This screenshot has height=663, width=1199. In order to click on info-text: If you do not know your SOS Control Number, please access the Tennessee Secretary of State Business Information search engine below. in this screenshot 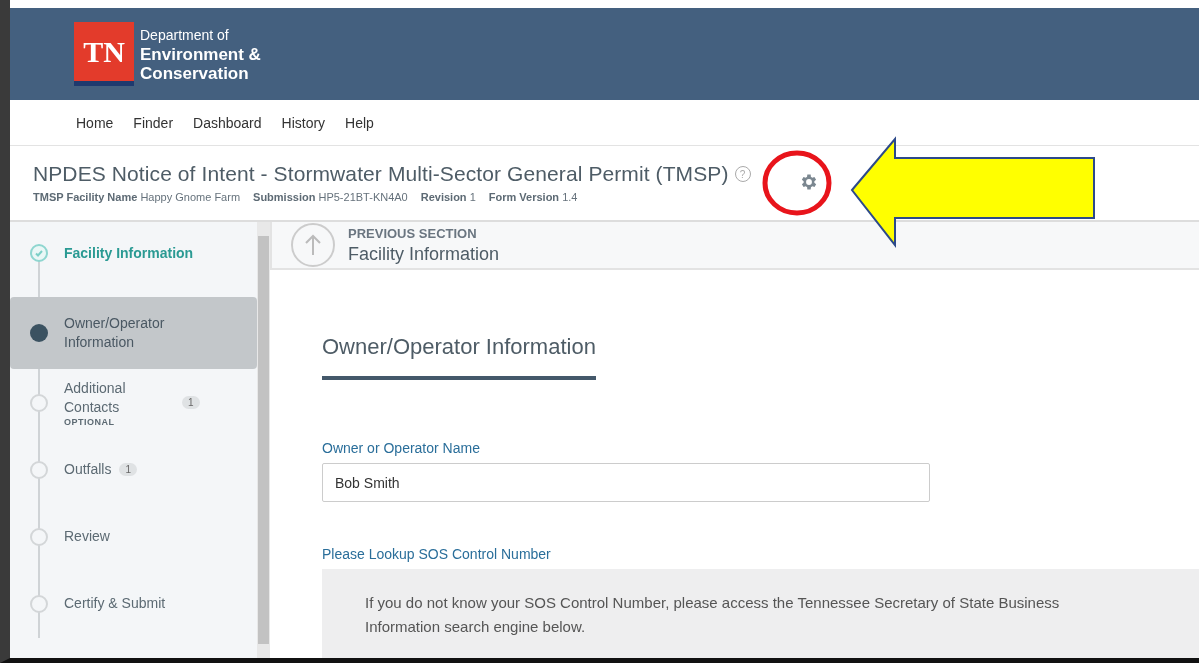, I will do `click(713, 615)`.